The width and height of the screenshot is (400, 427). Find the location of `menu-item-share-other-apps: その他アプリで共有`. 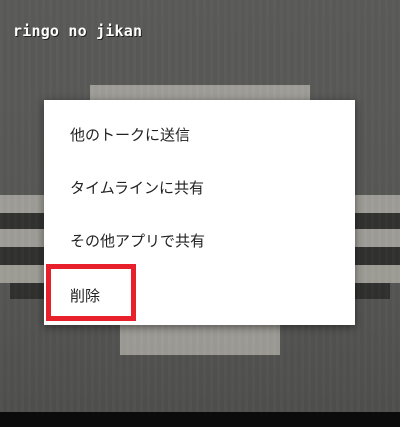

menu-item-share-other-apps: その他アプリで共有 is located at coordinates (199, 240).